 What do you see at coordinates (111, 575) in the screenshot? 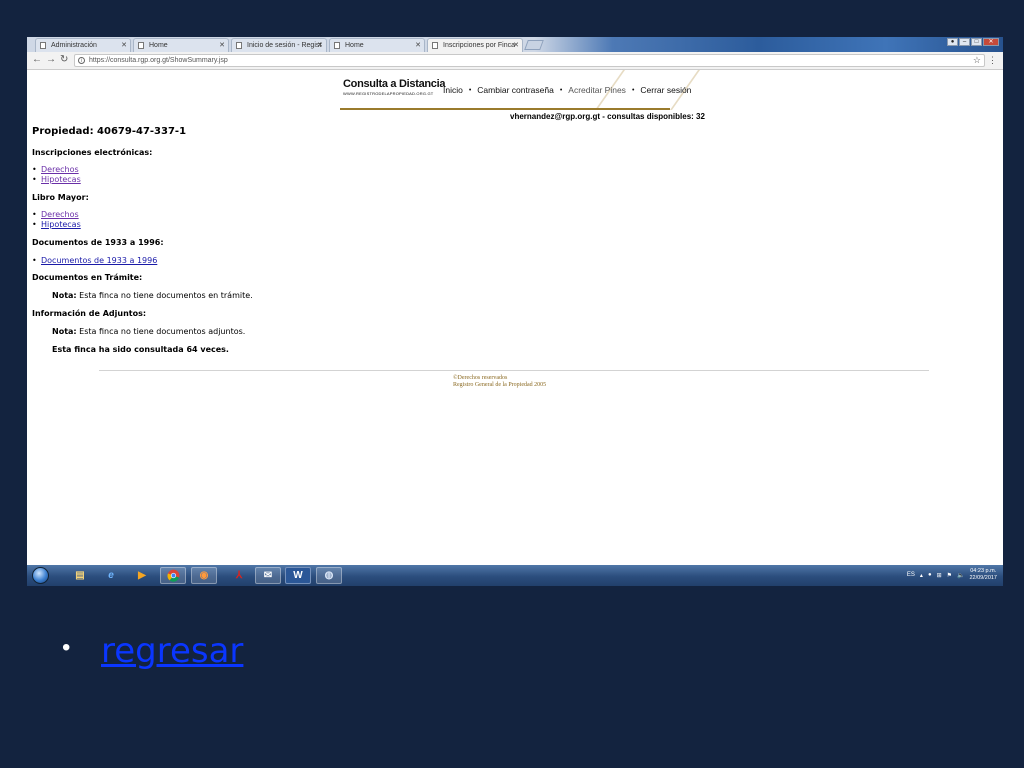
I see `internet-explorer-icon: e` at bounding box center [111, 575].